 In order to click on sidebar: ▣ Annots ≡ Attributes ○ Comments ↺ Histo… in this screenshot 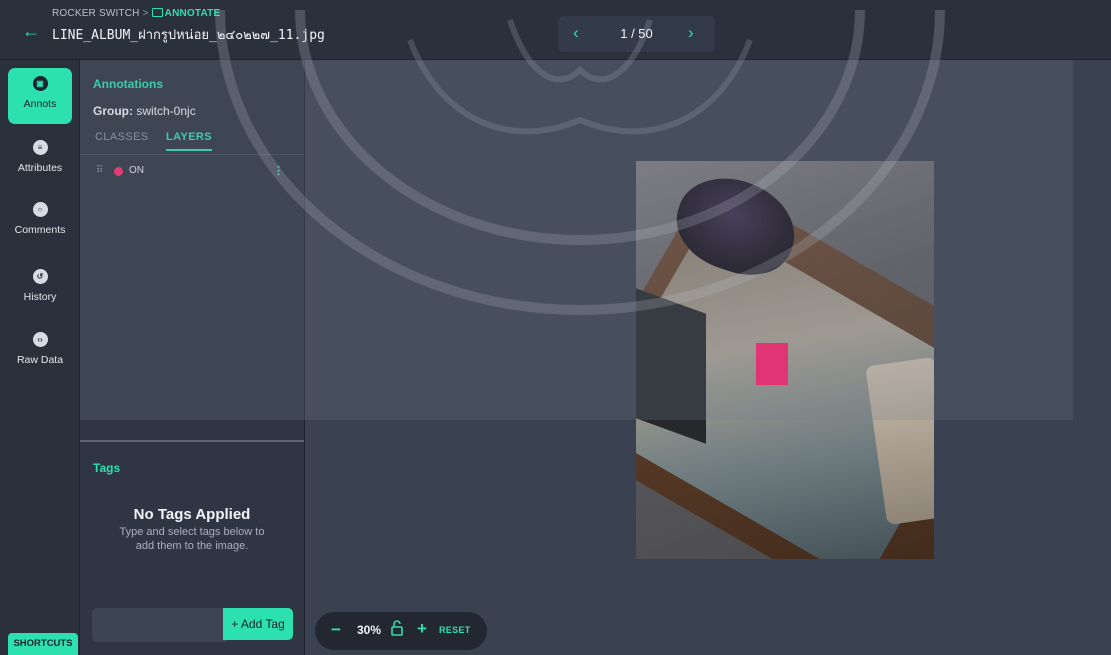, I will do `click(40, 357)`.